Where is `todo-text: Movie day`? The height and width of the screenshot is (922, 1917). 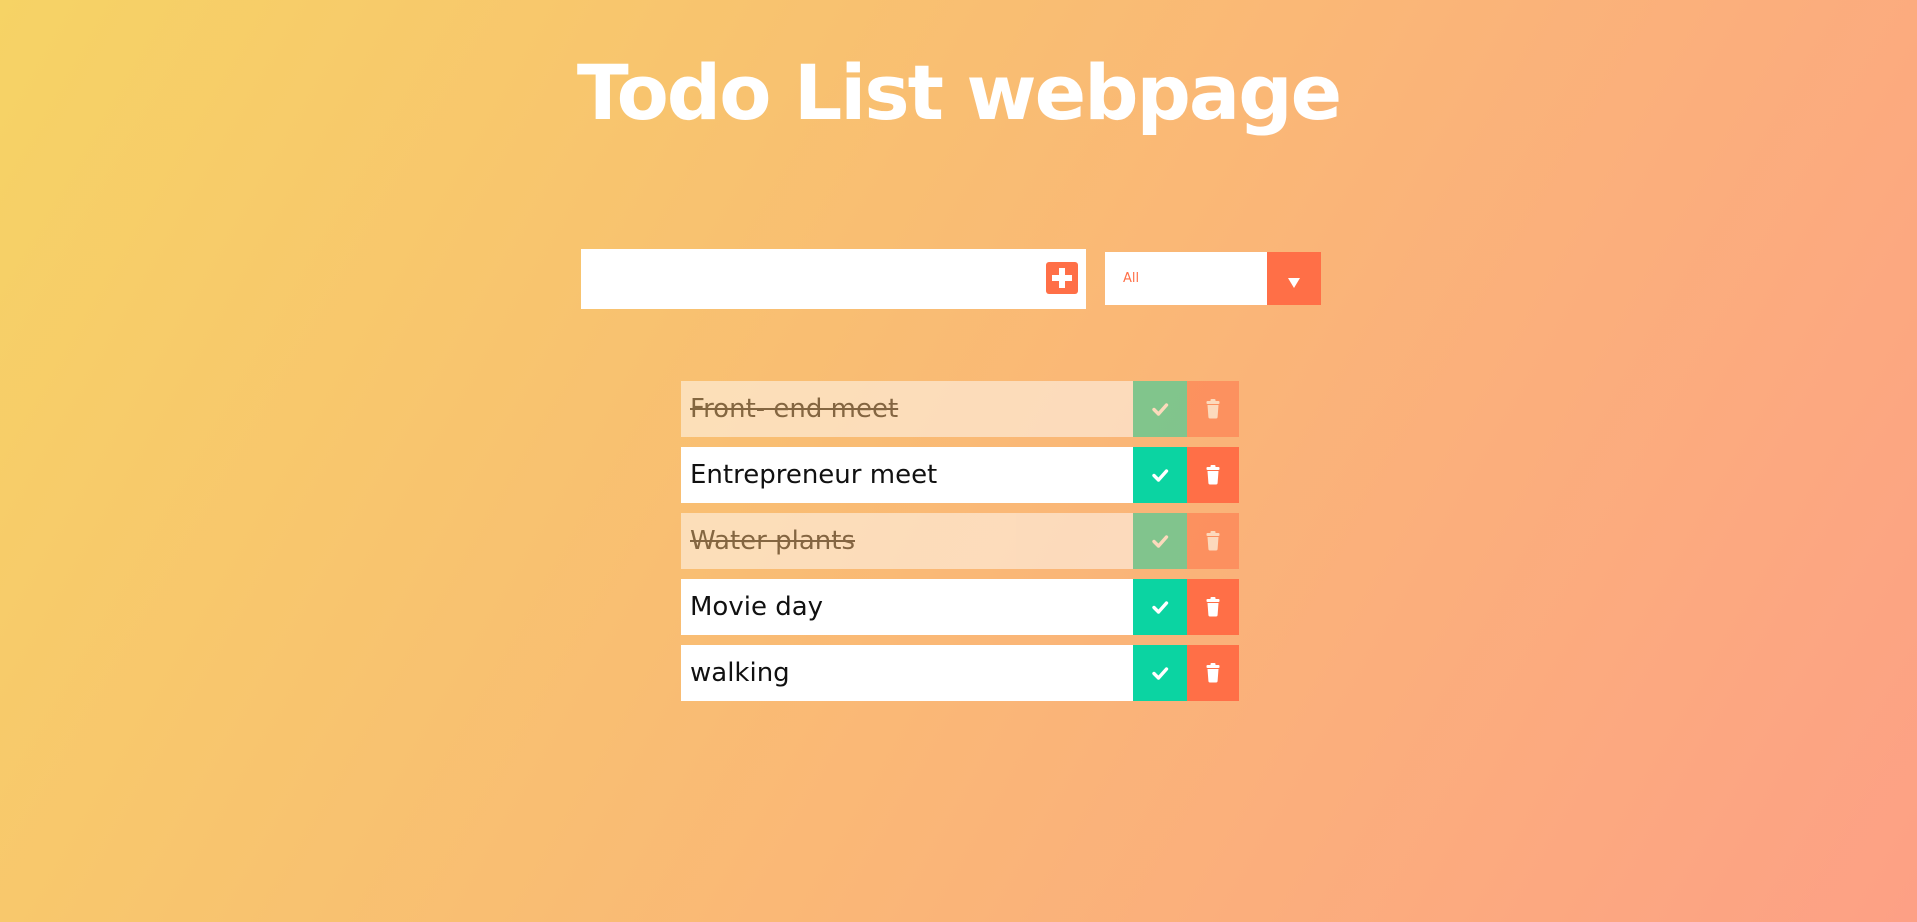 todo-text: Movie day is located at coordinates (757, 607).